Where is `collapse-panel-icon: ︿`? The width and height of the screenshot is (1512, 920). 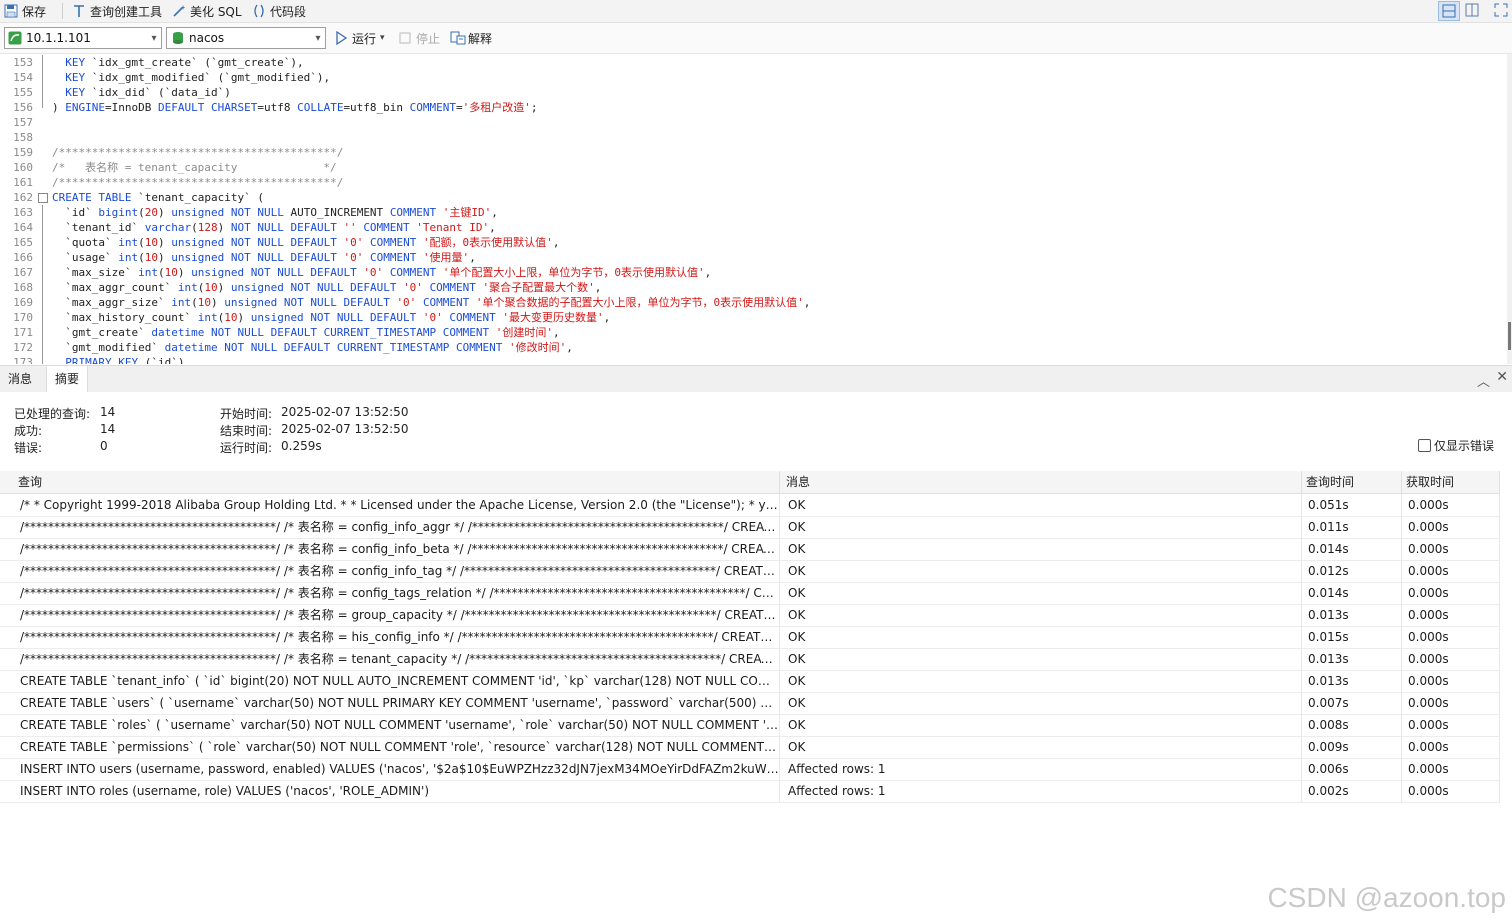
collapse-panel-icon: ︿ is located at coordinates (1483, 380).